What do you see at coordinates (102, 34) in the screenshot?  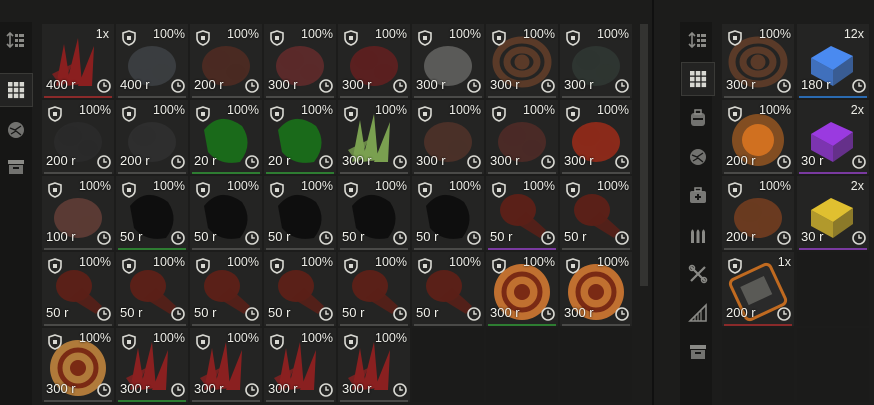 I see `quantity-label: 1x` at bounding box center [102, 34].